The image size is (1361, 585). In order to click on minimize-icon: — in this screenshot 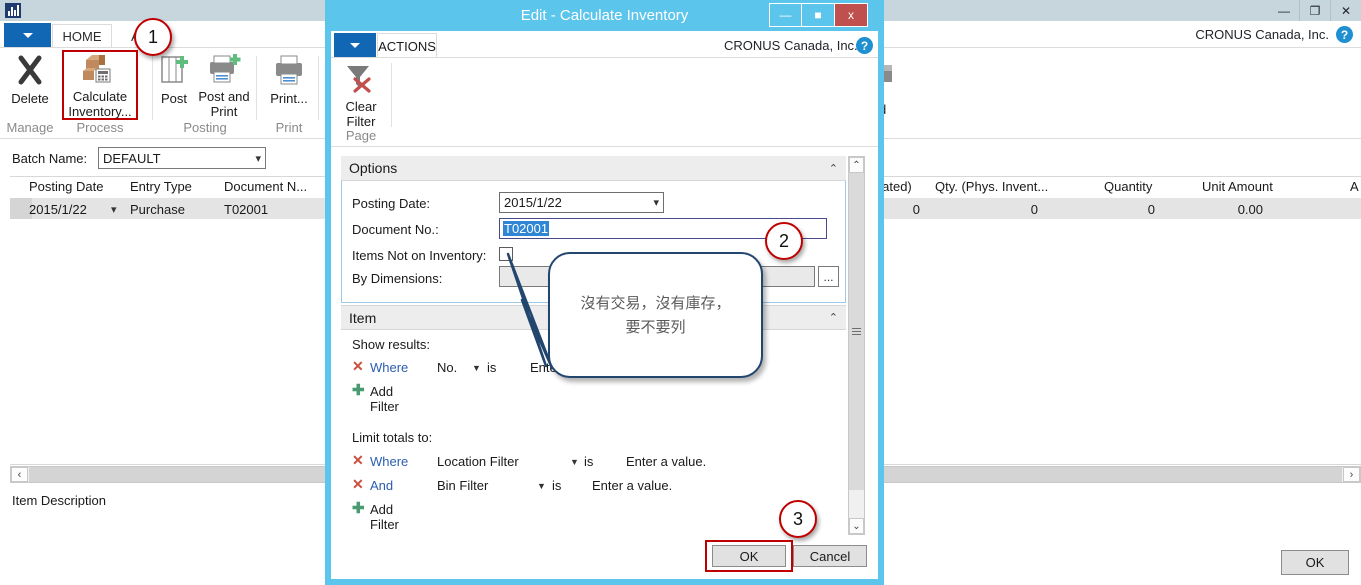, I will do `click(1284, 10)`.